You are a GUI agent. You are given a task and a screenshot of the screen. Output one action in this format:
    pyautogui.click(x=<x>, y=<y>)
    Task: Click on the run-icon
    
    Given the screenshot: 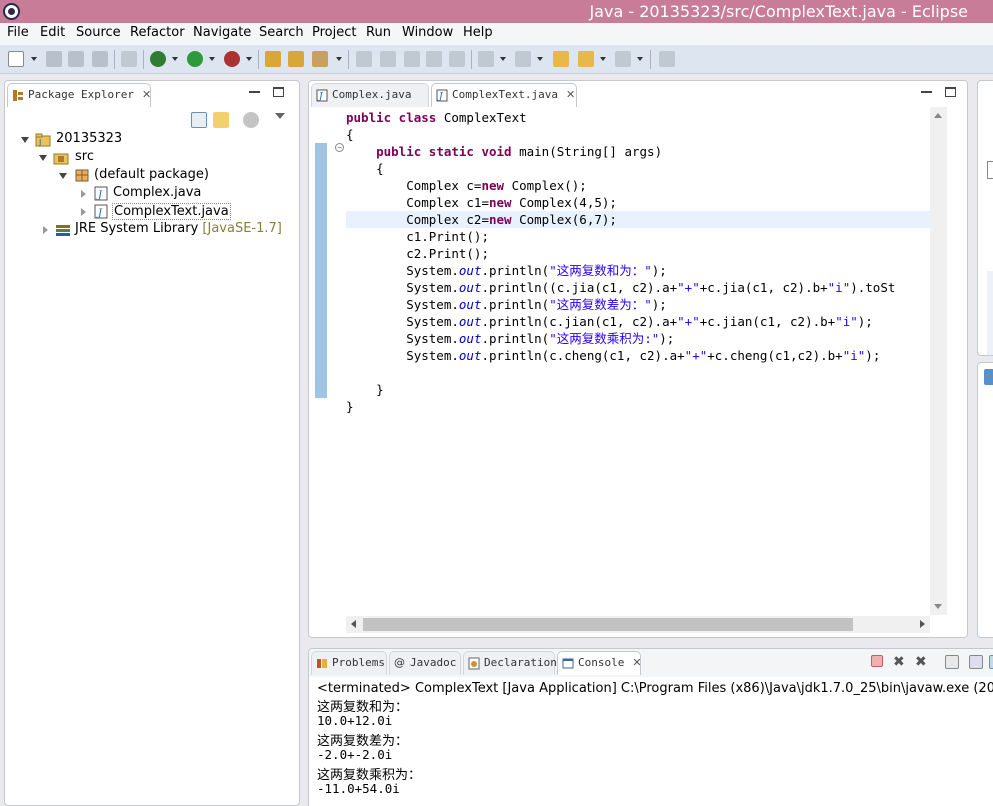 What is the action you would take?
    pyautogui.click(x=195, y=59)
    